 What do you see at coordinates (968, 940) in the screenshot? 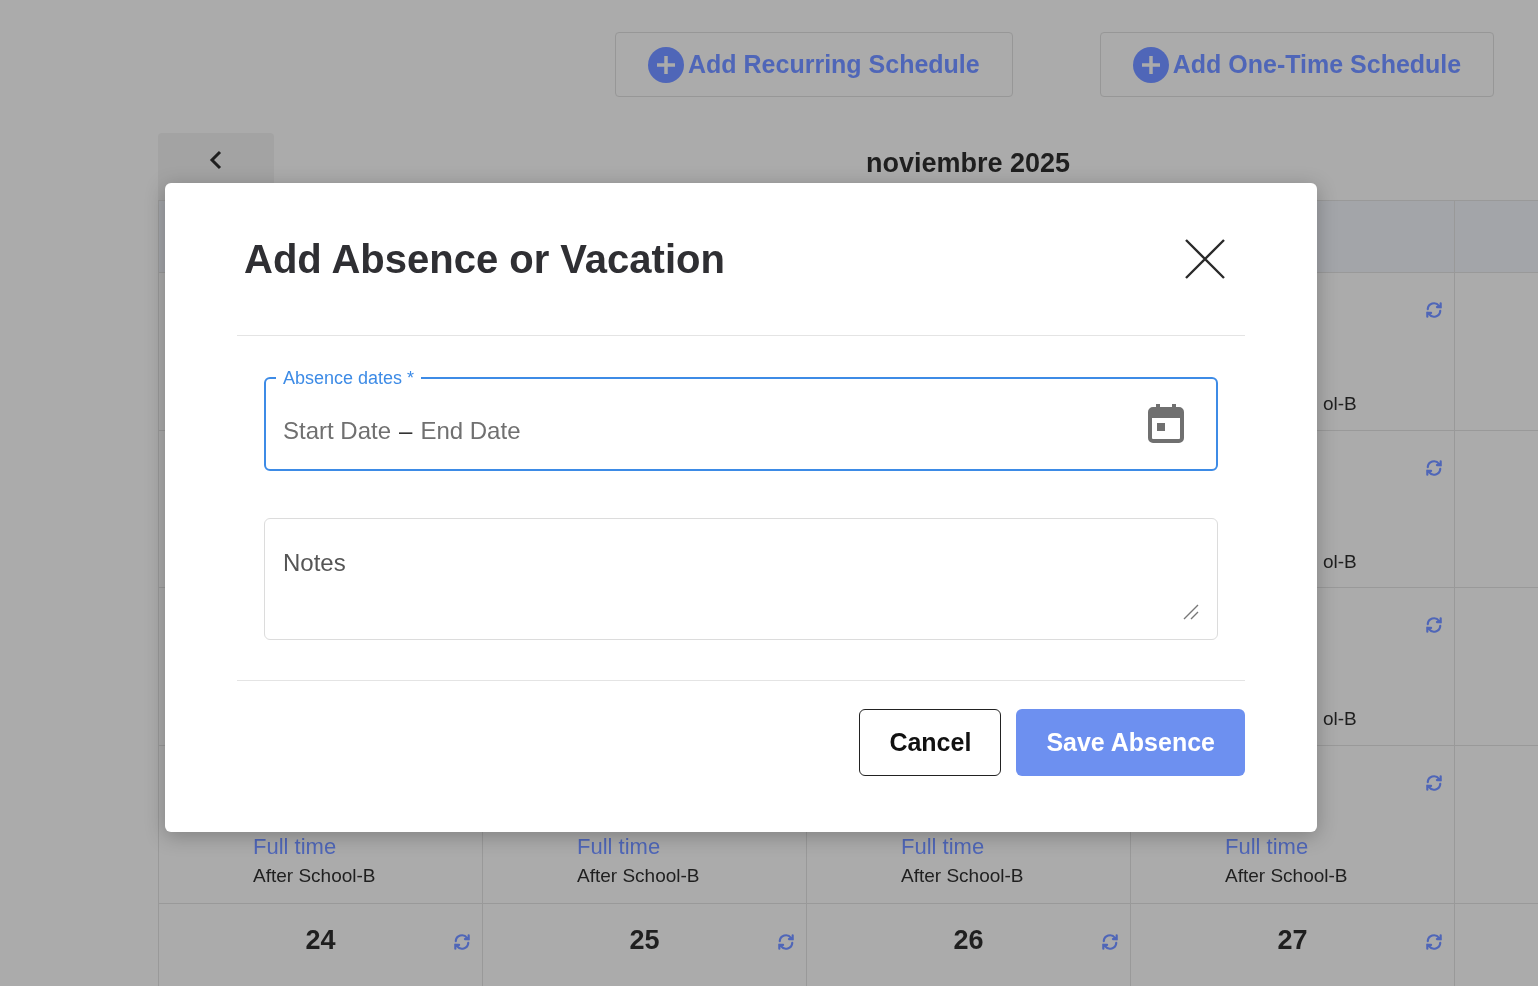
I see `day-number: 26` at bounding box center [968, 940].